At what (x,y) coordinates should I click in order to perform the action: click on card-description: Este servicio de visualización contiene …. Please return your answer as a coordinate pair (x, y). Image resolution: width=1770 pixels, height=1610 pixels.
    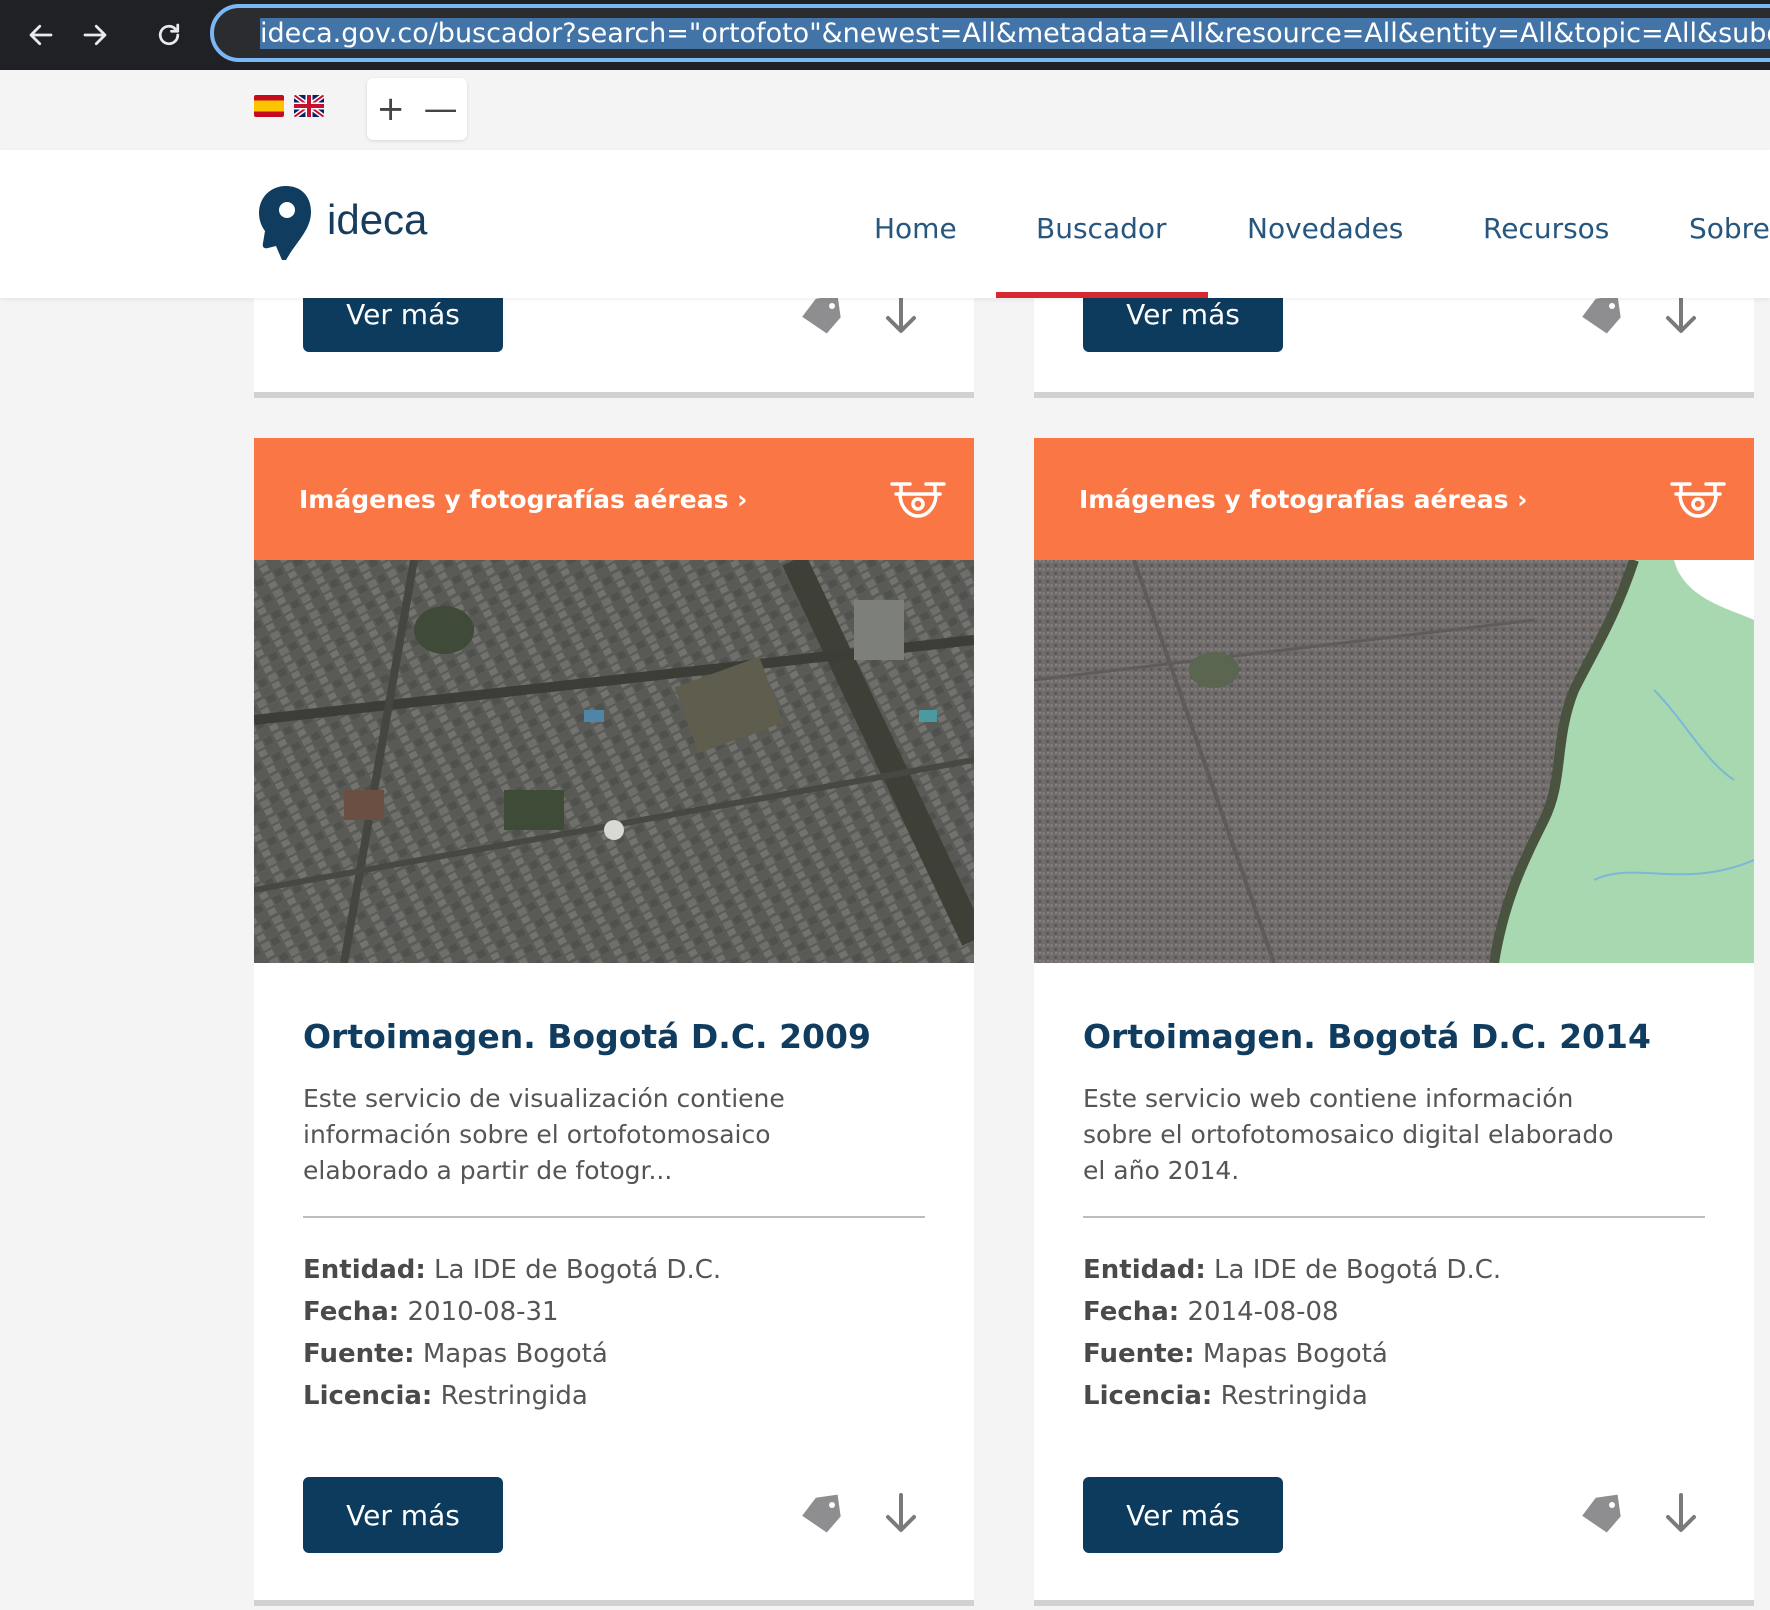
    Looking at the image, I should click on (544, 1134).